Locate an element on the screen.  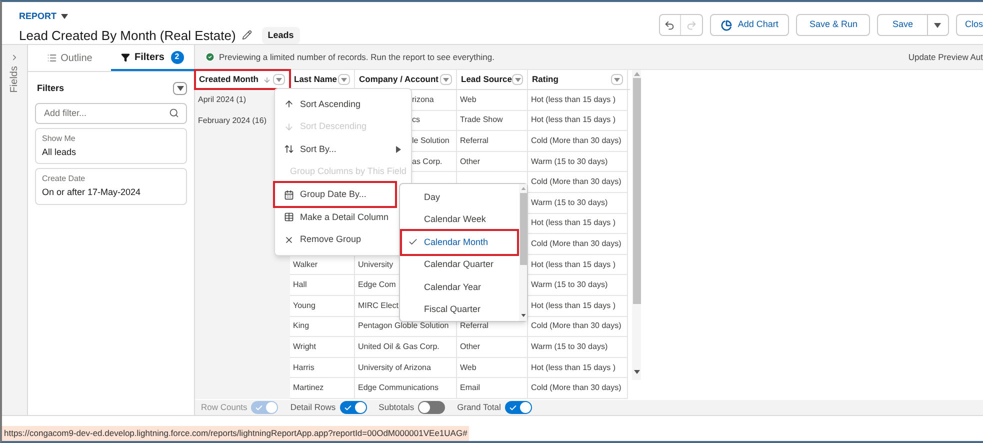
toggle-label: Subtotals is located at coordinates (396, 407).